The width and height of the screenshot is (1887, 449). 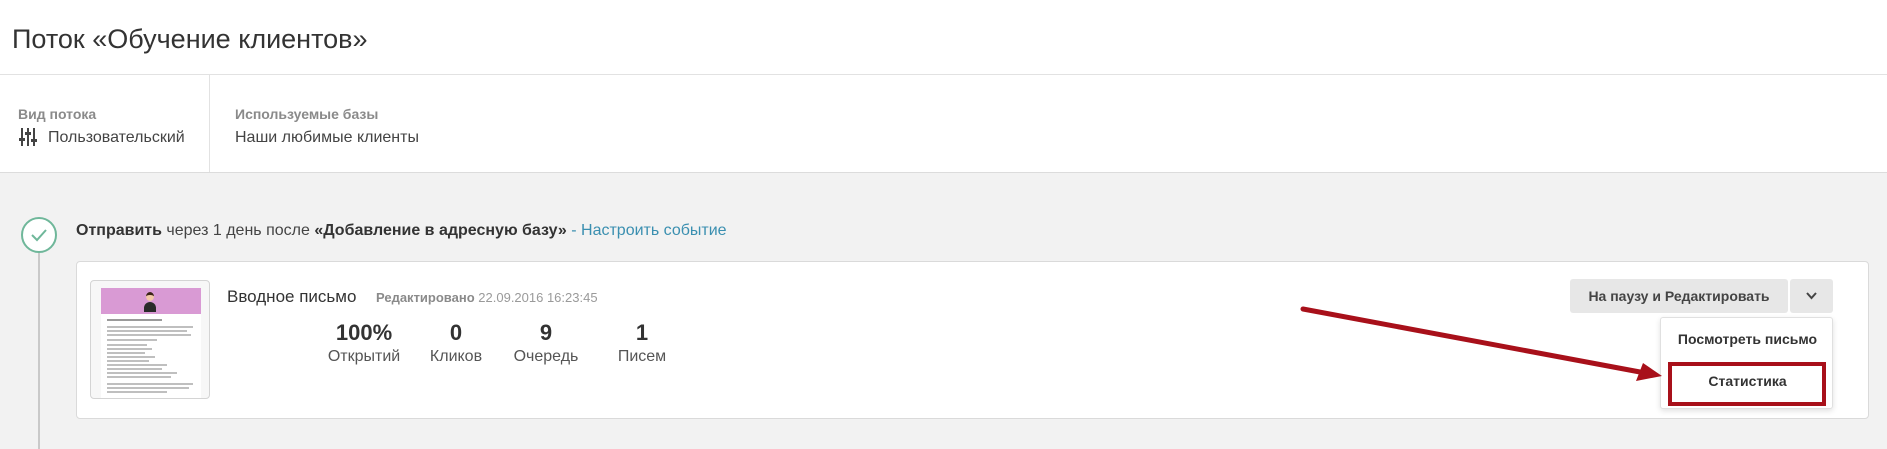 What do you see at coordinates (39, 350) in the screenshot?
I see `timeline-line` at bounding box center [39, 350].